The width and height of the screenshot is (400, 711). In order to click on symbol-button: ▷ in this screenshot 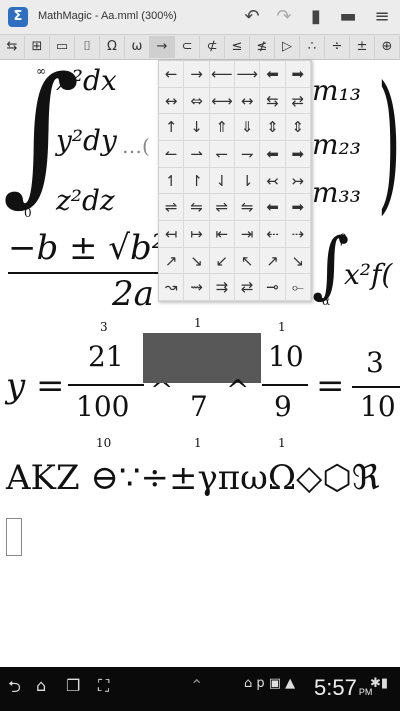, I will do `click(287, 47)`.